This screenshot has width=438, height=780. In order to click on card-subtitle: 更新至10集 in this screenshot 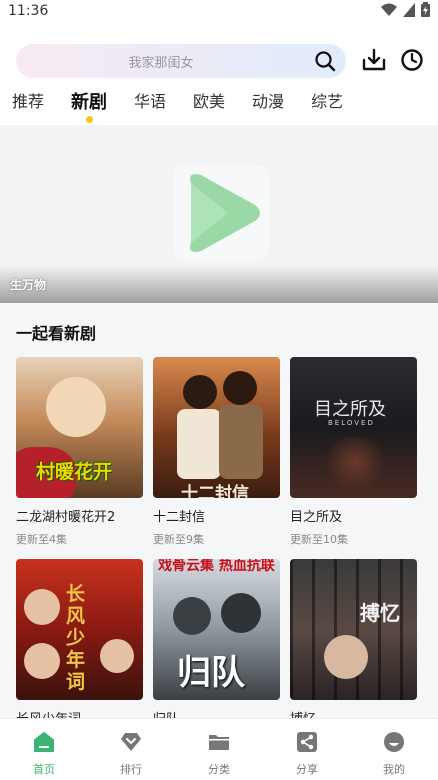, I will do `click(319, 539)`.